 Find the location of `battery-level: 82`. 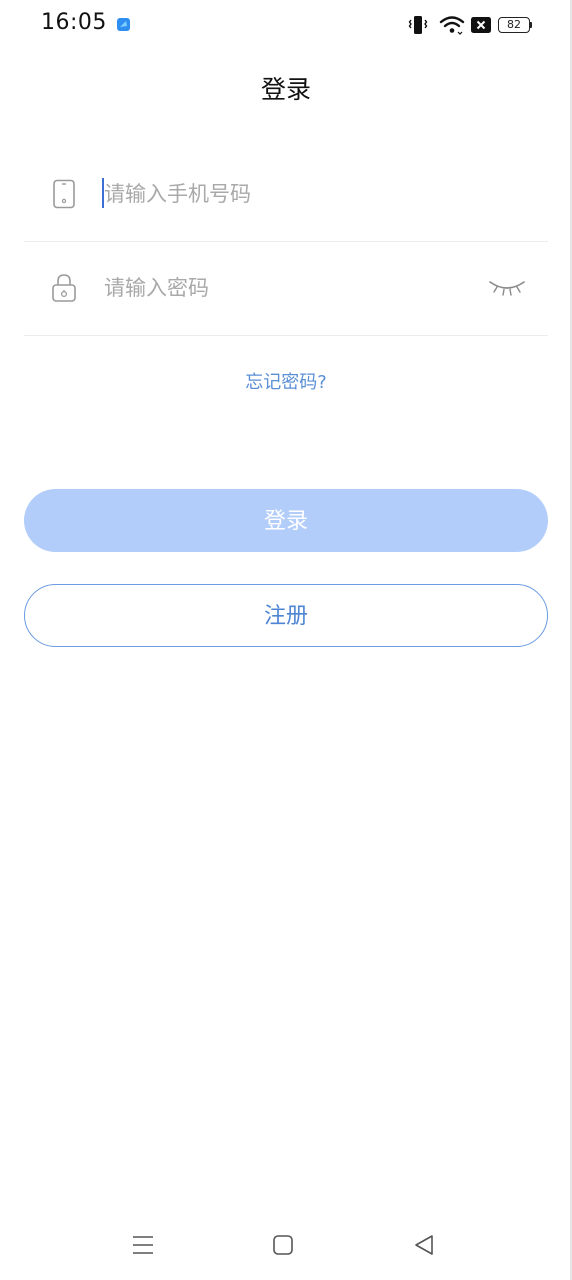

battery-level: 82 is located at coordinates (514, 25).